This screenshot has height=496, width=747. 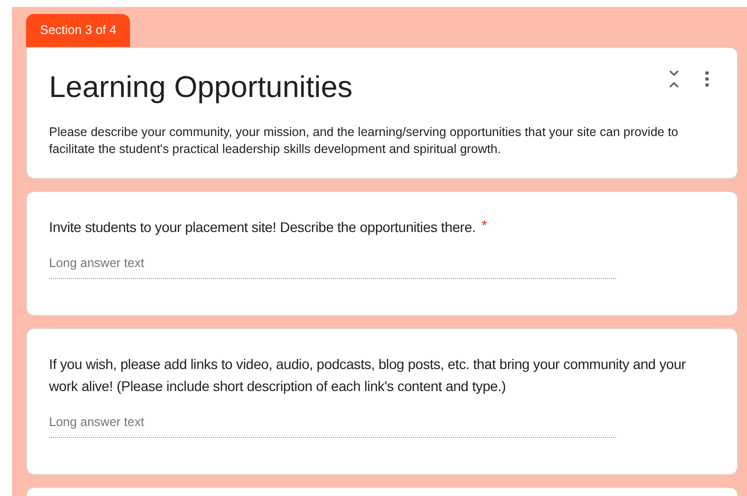 What do you see at coordinates (364, 141) in the screenshot?
I see `section-description: Please describe your community, your mission, and the learning/serving opportunities that your site can provide to facilitate the student's practical leadership skills development and spiritual growth.` at bounding box center [364, 141].